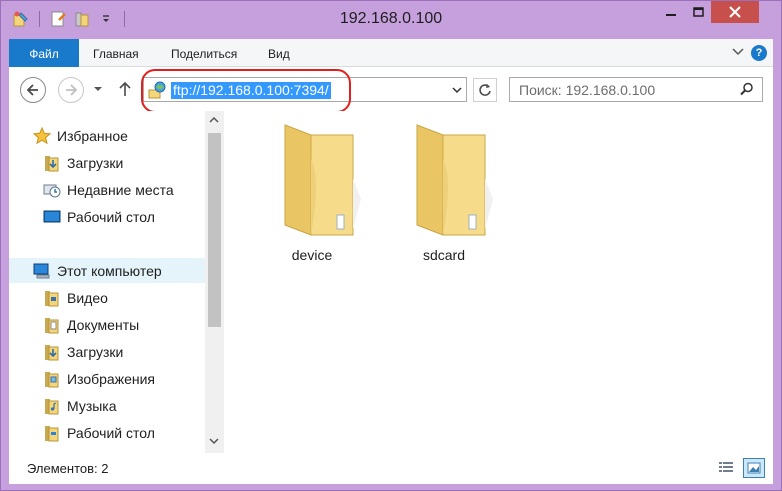 The height and width of the screenshot is (491, 782). I want to click on sidebar-item-desktop-pc: Рабочий стол, so click(107, 432).